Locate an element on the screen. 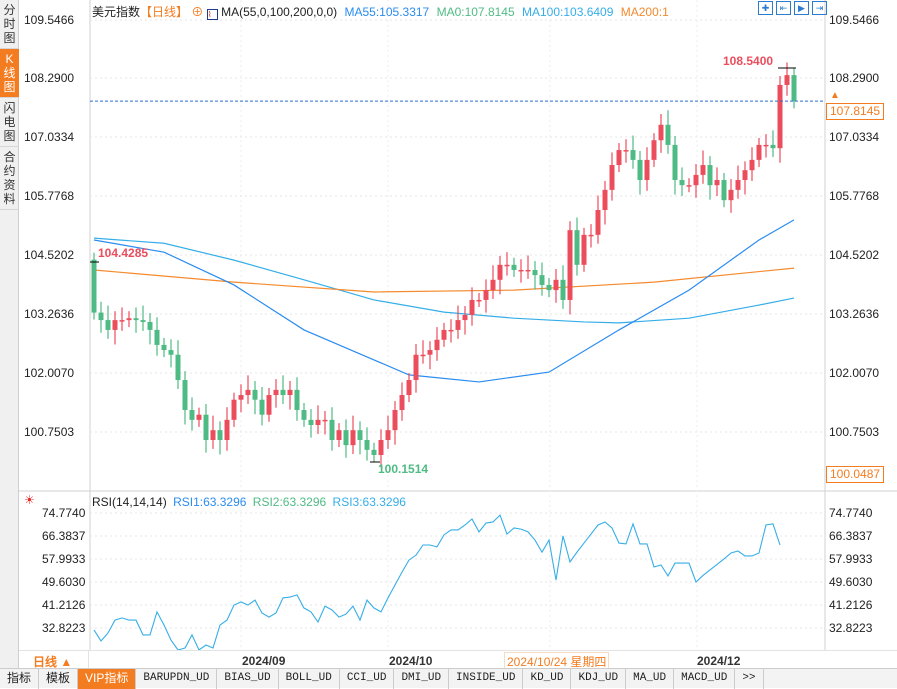 The width and height of the screenshot is (897, 689). crosshair-toggle-icon: ⊕ is located at coordinates (197, 12).